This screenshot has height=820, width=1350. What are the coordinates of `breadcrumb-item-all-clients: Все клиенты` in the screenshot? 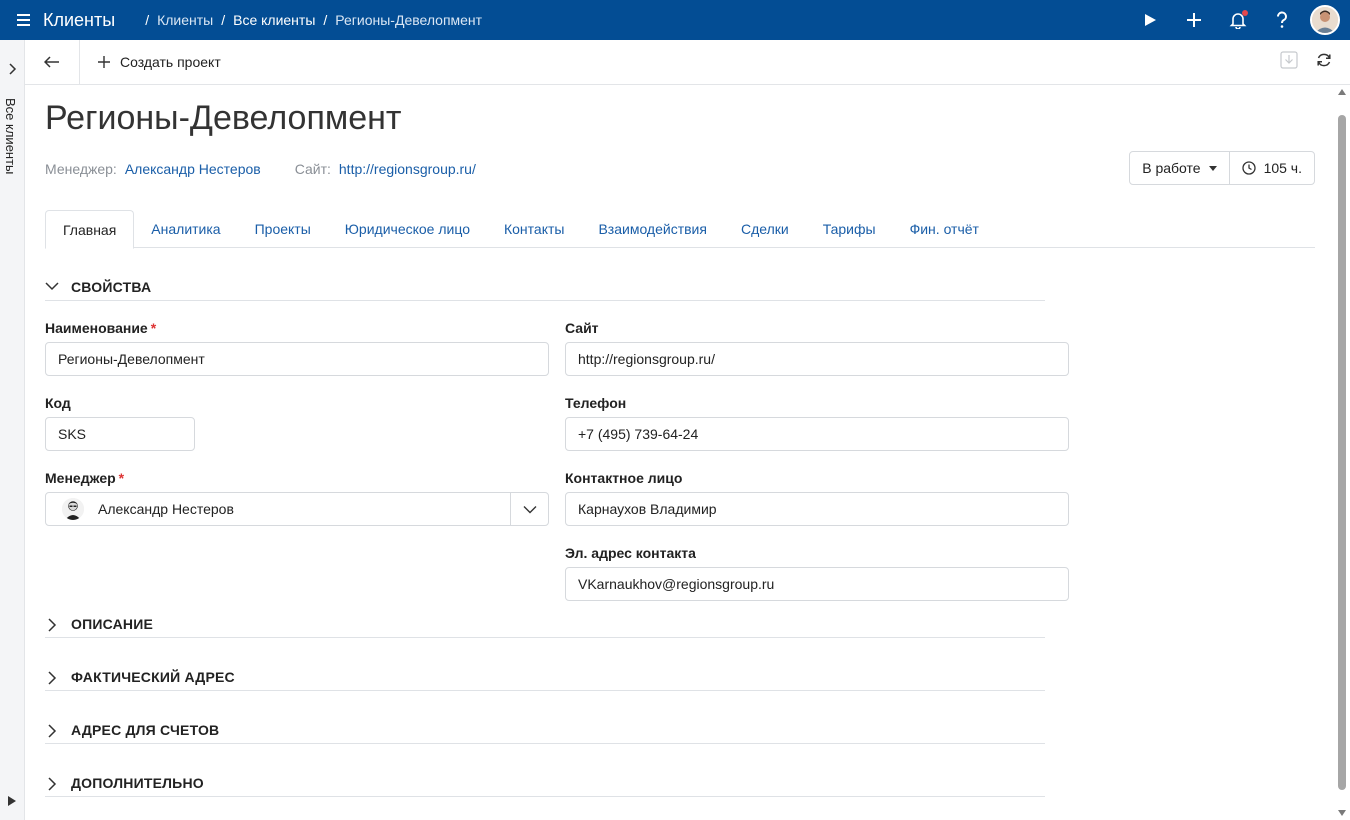 It's located at (274, 20).